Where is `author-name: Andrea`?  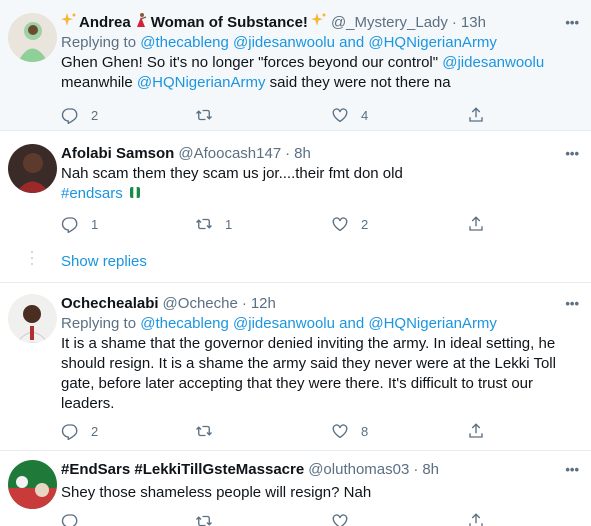
author-name: Andrea is located at coordinates (105, 23).